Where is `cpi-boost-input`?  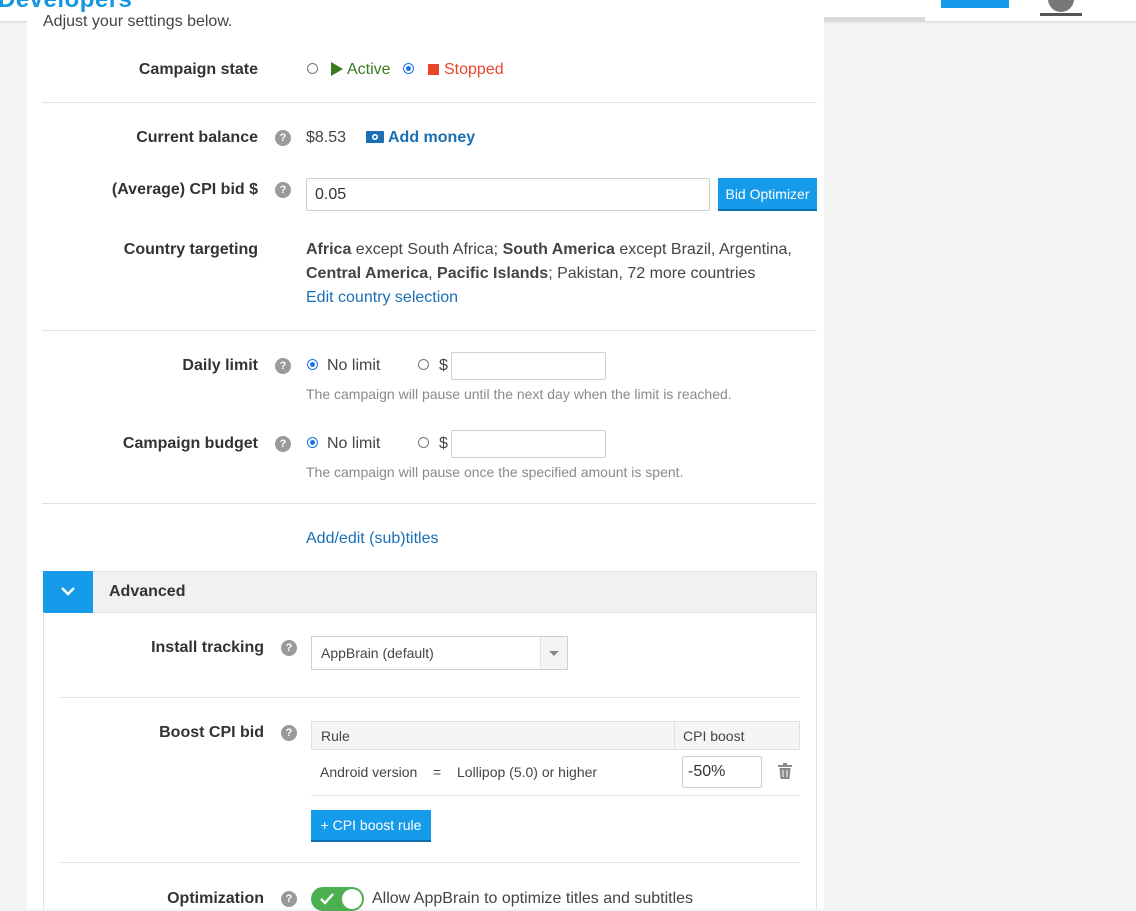
cpi-boost-input is located at coordinates (722, 772).